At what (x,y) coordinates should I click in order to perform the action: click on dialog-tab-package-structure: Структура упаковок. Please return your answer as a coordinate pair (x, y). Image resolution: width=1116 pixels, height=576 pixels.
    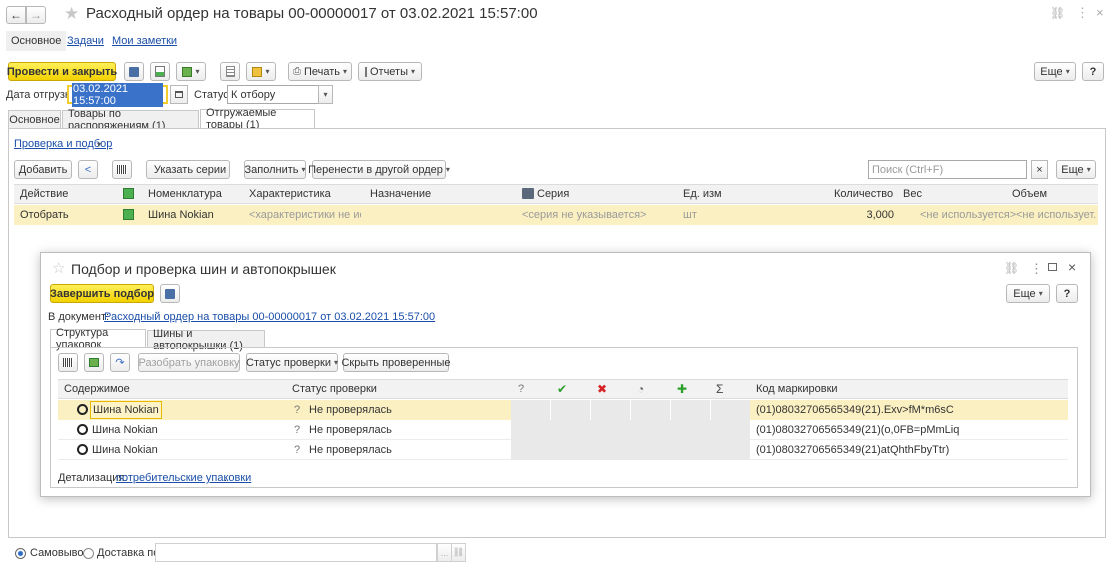
    Looking at the image, I should click on (98, 339).